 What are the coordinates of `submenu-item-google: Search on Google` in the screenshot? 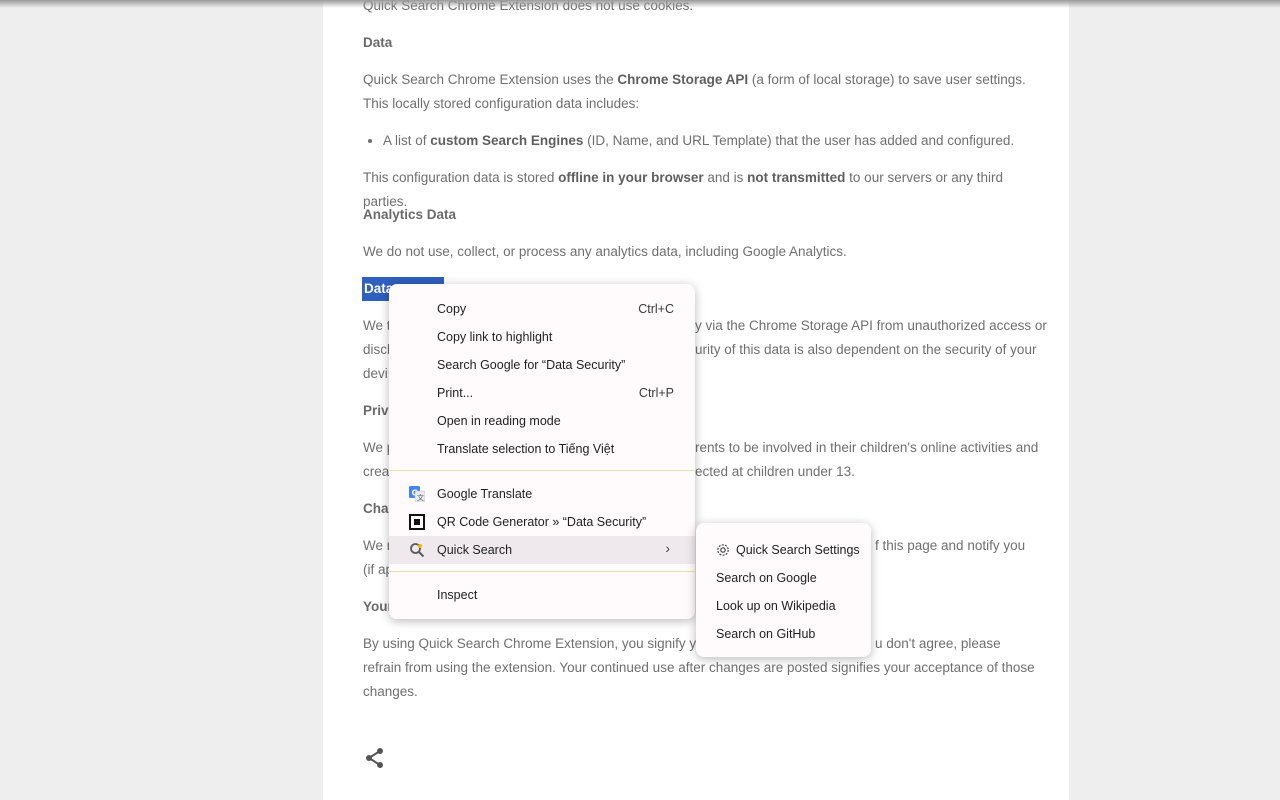 It's located at (783, 578).